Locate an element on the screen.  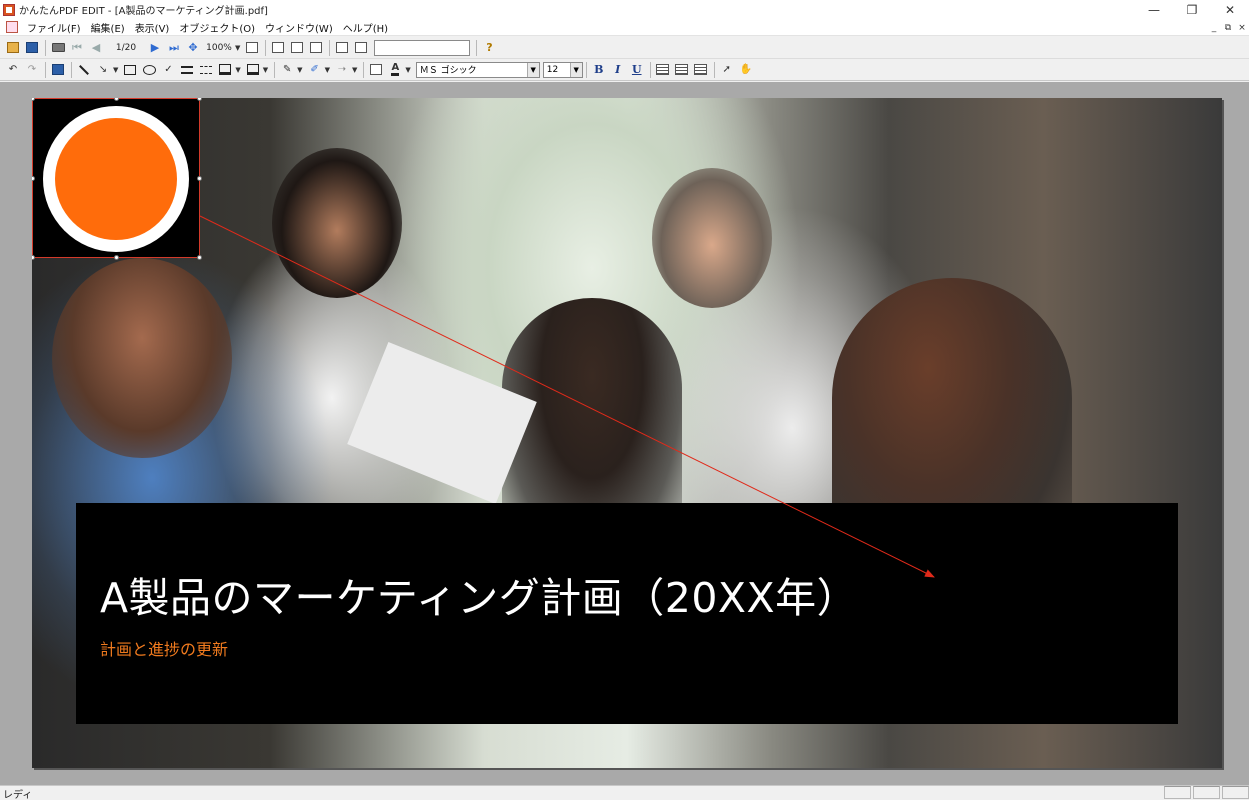
check-tool-button: ✓ is located at coordinates (168, 70).